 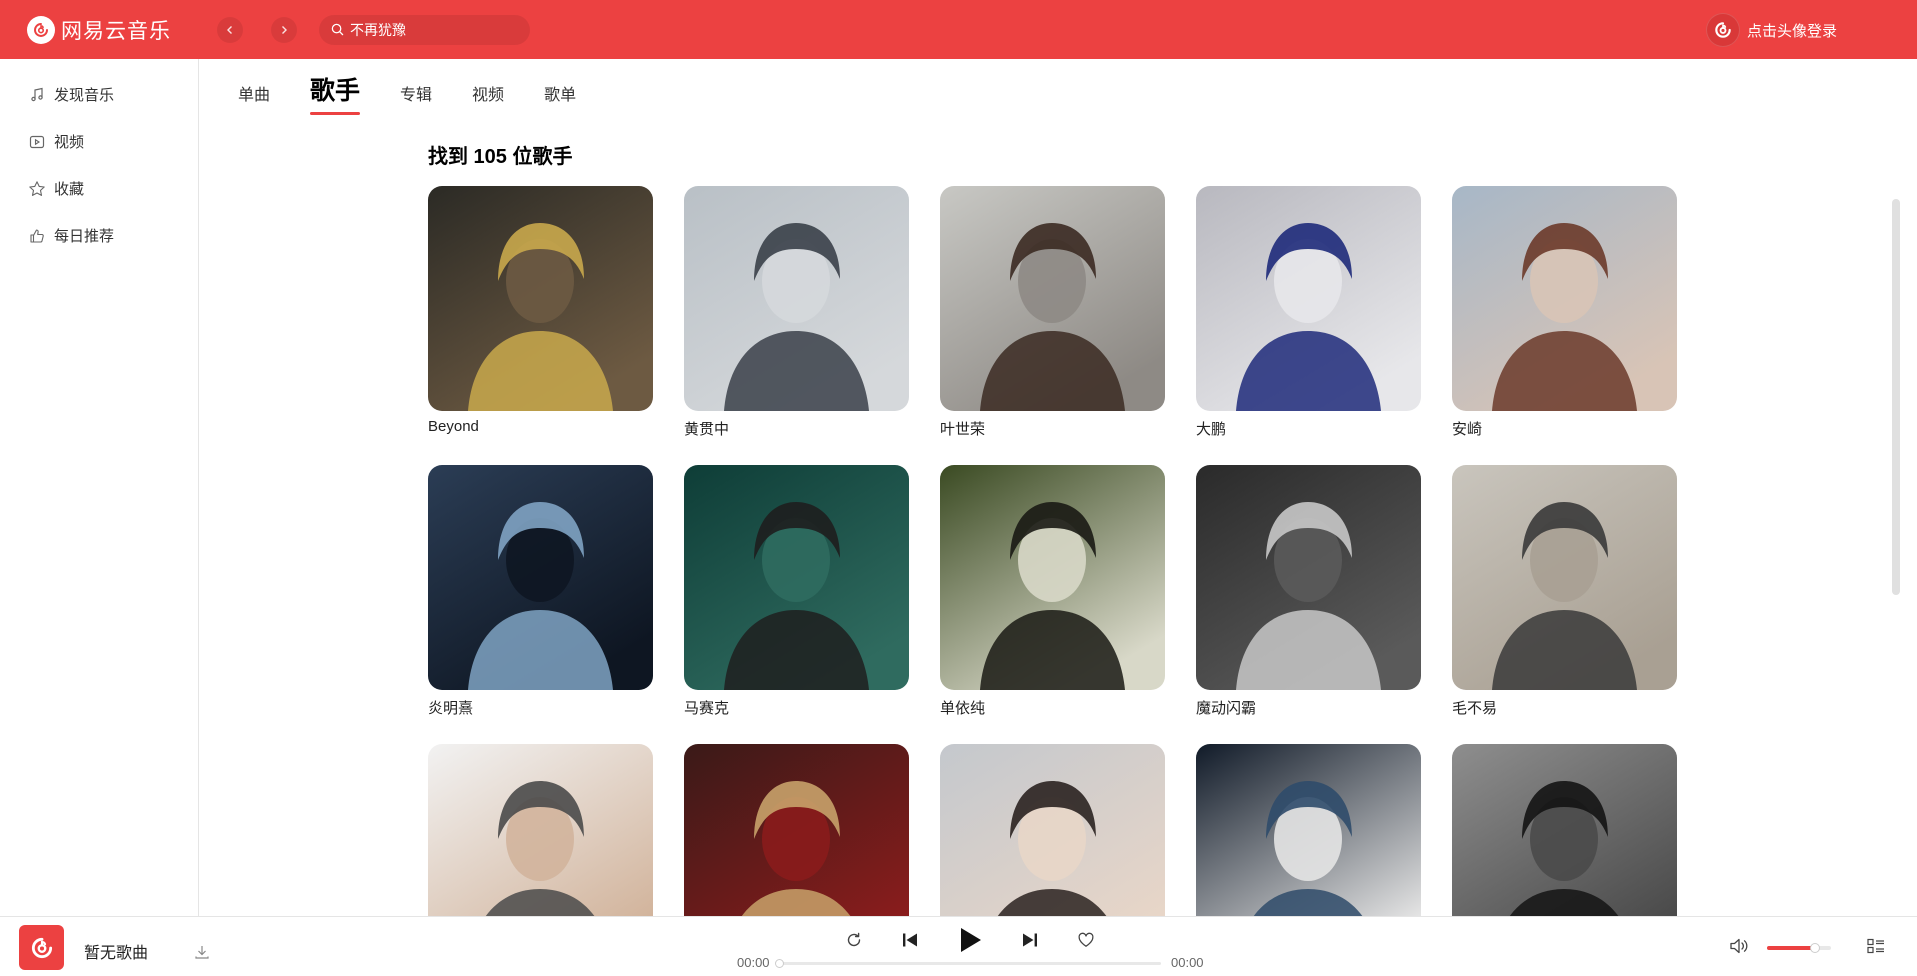 I want to click on artist-card: 马赛克, so click(x=796, y=604).